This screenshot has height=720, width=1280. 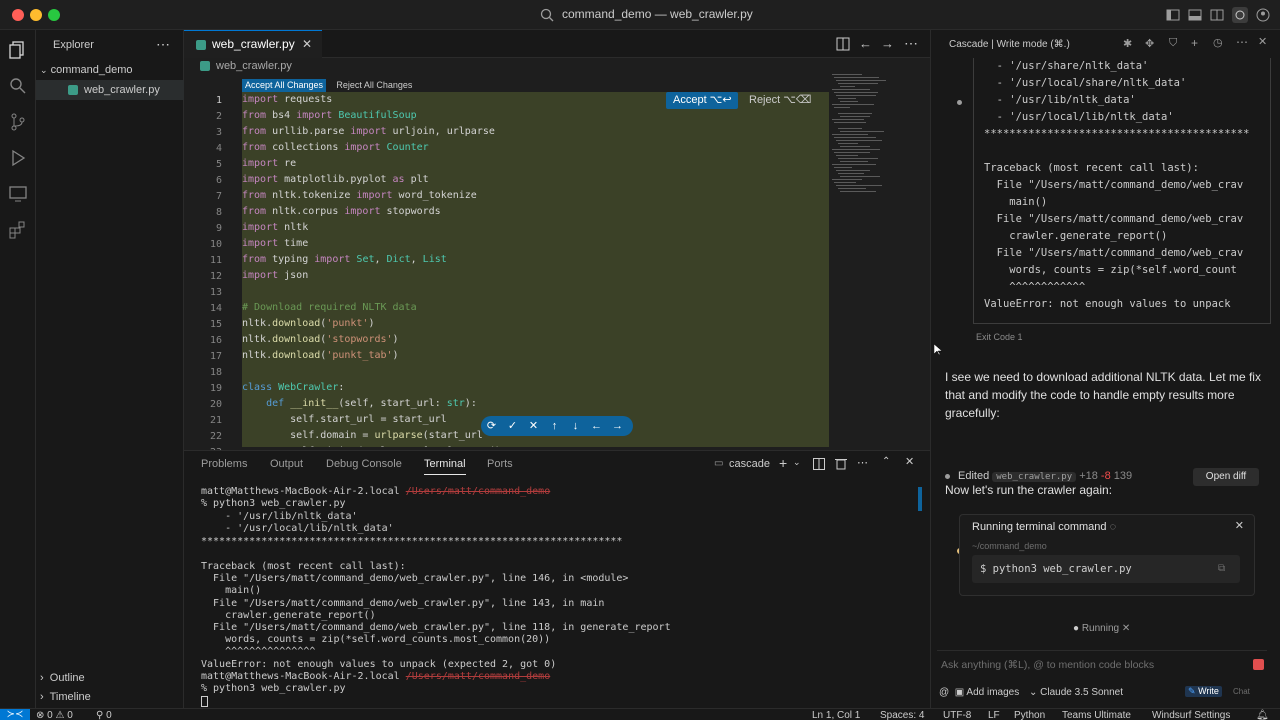 What do you see at coordinates (902, 715) in the screenshot?
I see `indentation: Spaces: 4` at bounding box center [902, 715].